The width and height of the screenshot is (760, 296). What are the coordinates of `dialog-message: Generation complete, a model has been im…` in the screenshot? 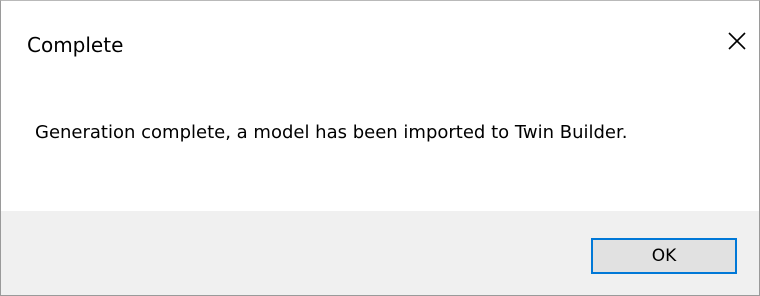 It's located at (331, 132).